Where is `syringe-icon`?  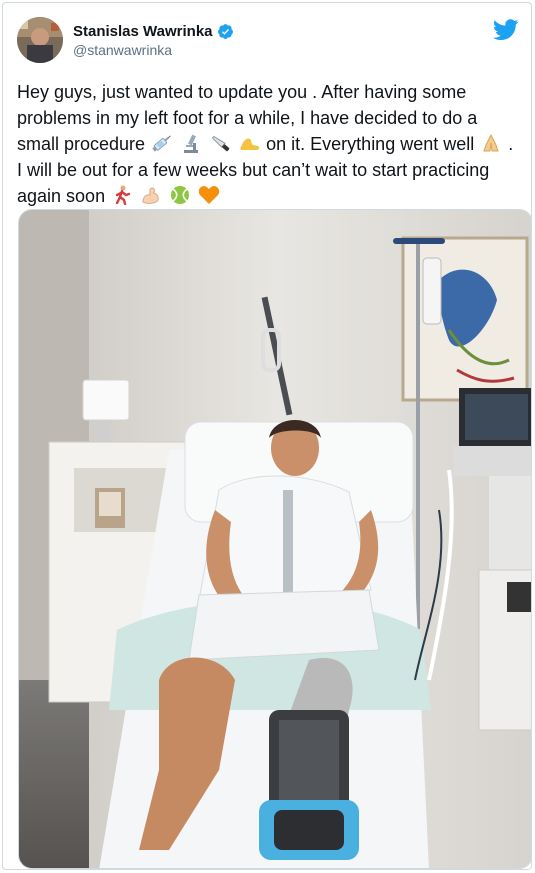
syringe-icon is located at coordinates (161, 143).